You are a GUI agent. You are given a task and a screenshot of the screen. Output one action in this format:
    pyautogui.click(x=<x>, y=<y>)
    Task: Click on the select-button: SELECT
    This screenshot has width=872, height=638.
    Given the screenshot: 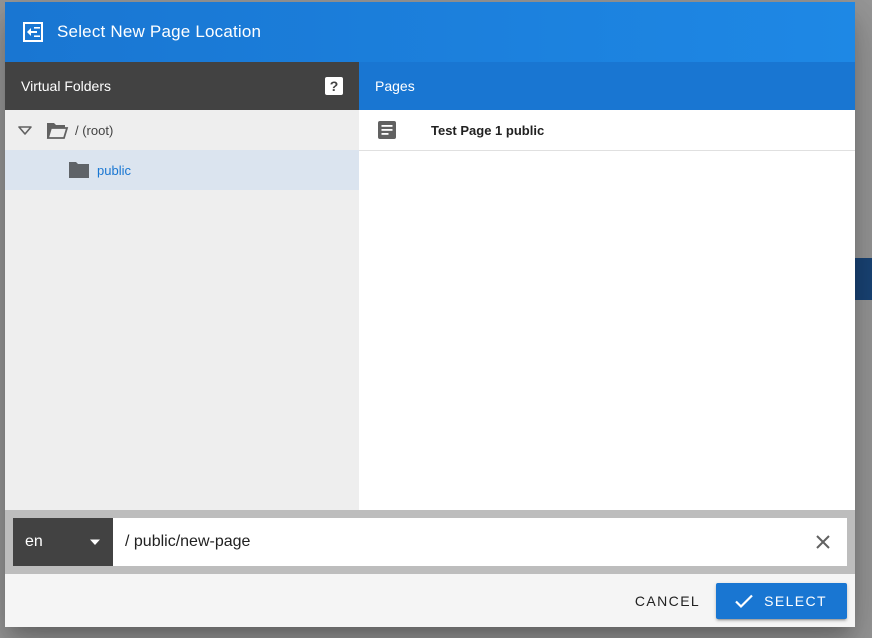 What is the action you would take?
    pyautogui.click(x=781, y=600)
    